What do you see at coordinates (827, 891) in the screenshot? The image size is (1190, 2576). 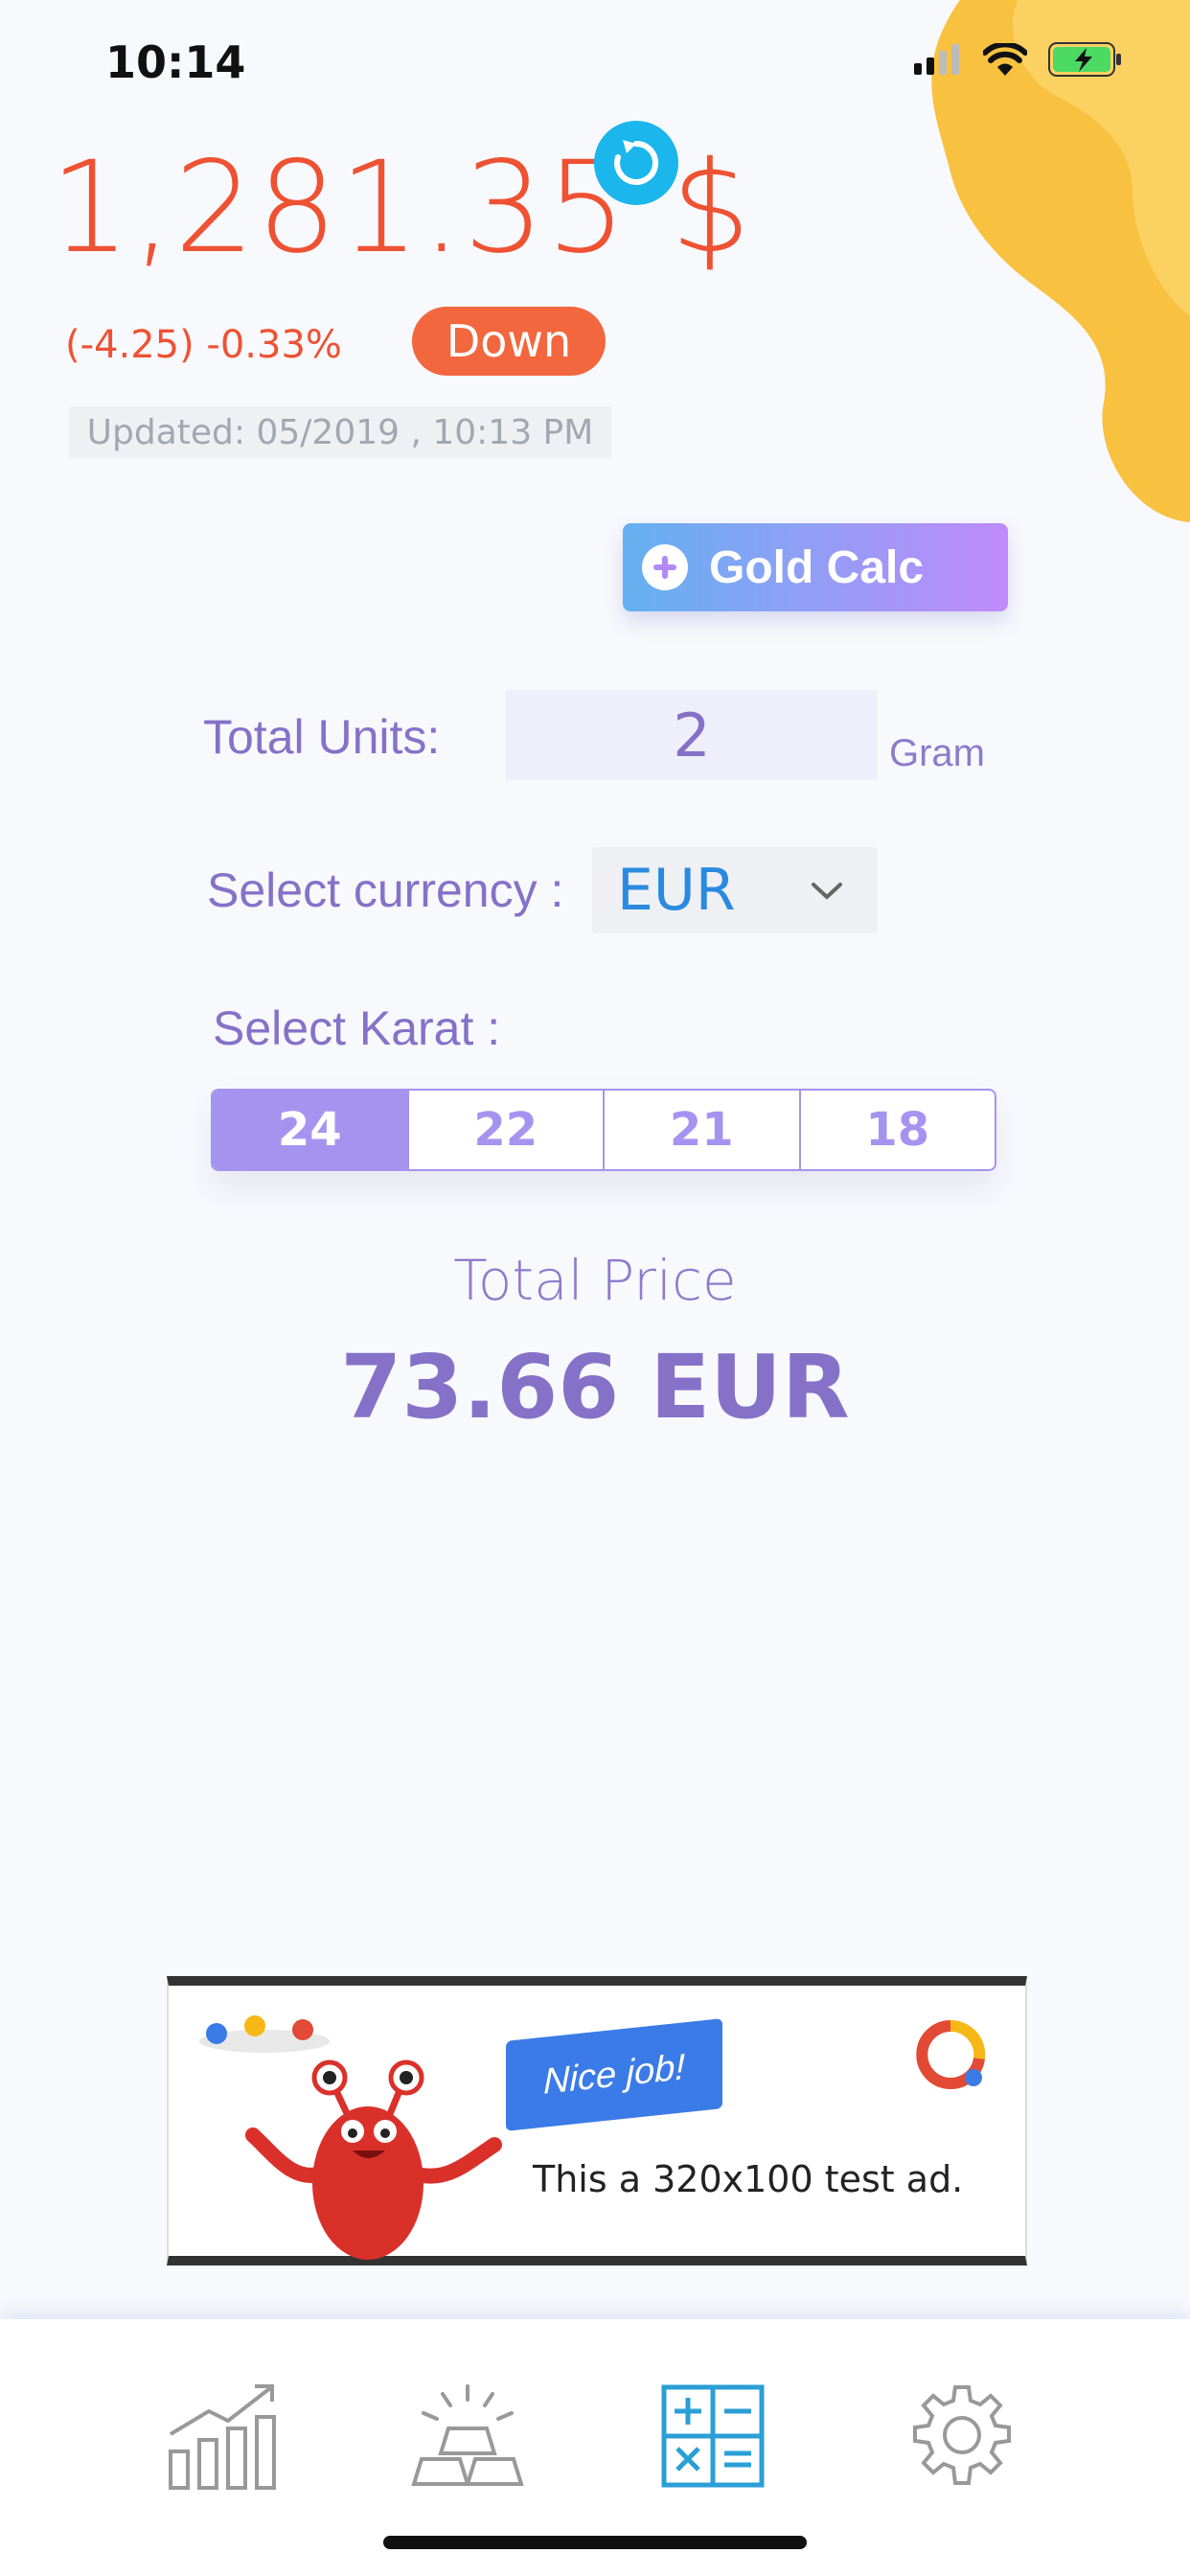 I see `chevron-down-icon` at bounding box center [827, 891].